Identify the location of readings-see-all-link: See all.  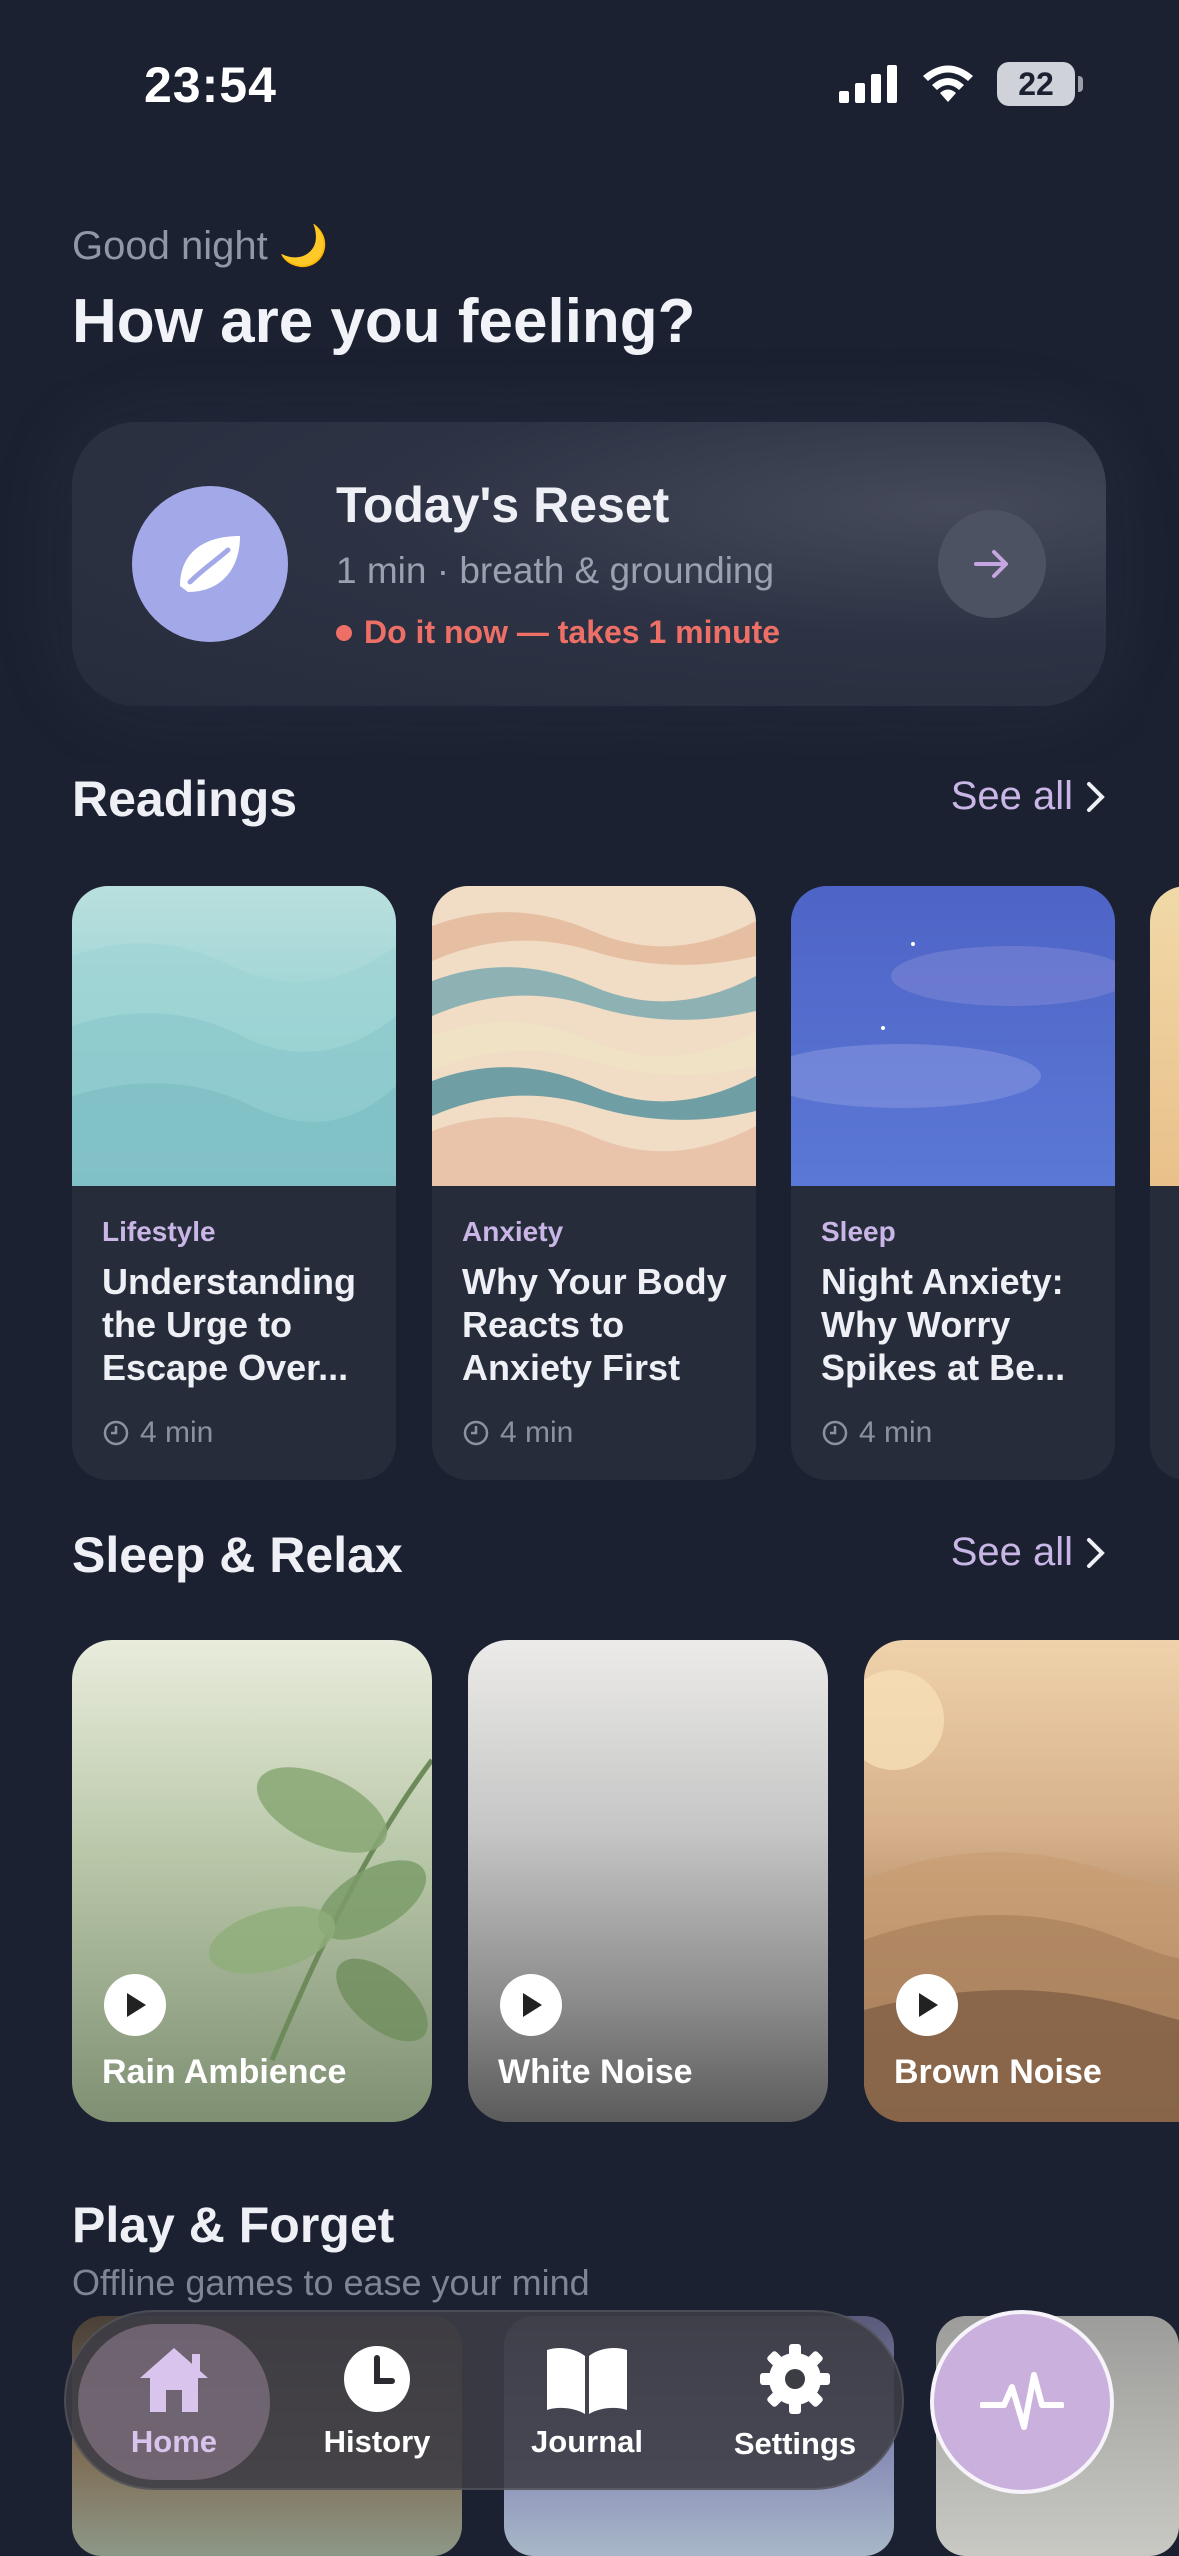
(1029, 796).